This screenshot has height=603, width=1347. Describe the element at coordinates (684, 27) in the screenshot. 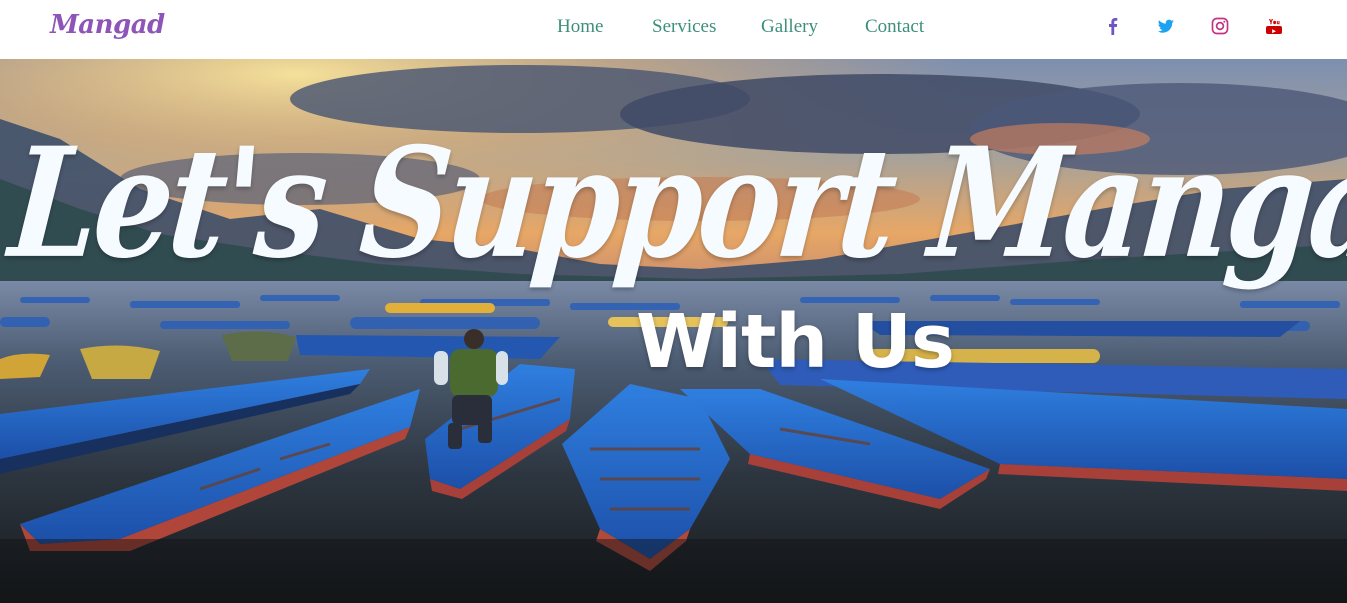

I see `nav-link-services: Services` at that location.